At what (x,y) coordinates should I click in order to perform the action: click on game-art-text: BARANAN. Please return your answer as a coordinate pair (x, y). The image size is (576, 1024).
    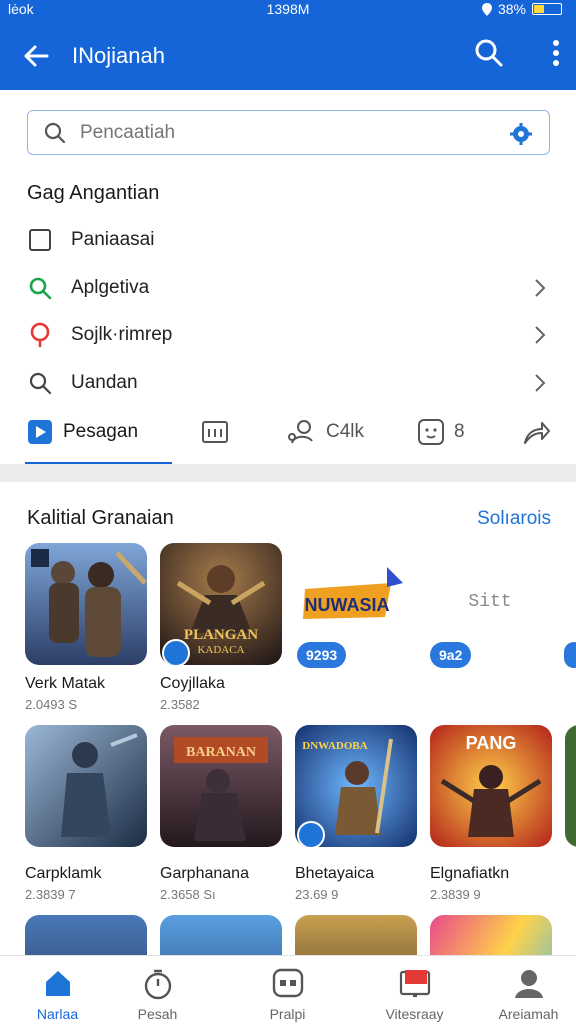
    Looking at the image, I should click on (221, 752).